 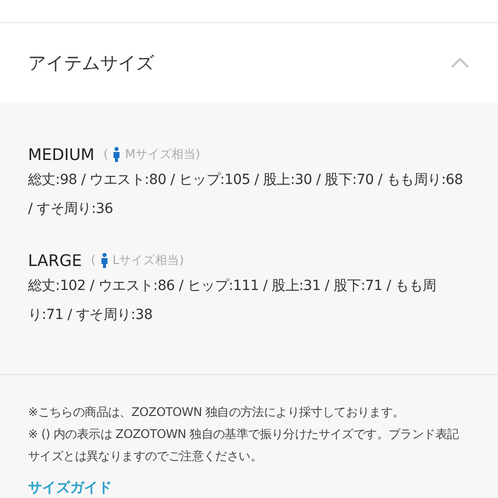 What do you see at coordinates (246, 195) in the screenshot?
I see `size-measurements: 総丈:98 / ウエスト:80 / ヒップ:105 / 股上:30 / 股下:70 / もも周り:68 / すそ周り:36` at bounding box center [246, 195].